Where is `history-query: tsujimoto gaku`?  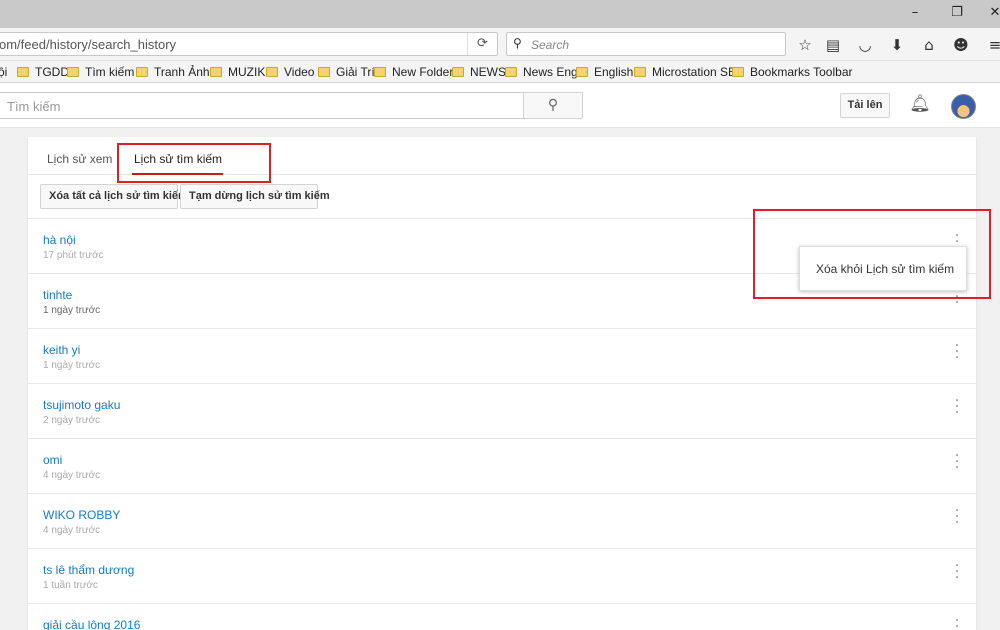 history-query: tsujimoto gaku is located at coordinates (81, 405).